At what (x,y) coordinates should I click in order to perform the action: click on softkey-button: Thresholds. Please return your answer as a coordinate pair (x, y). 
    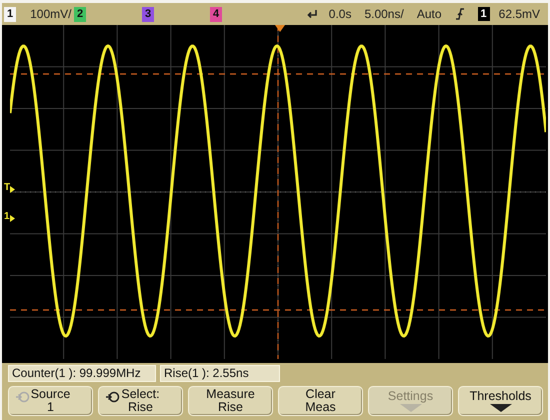
    Looking at the image, I should click on (500, 401).